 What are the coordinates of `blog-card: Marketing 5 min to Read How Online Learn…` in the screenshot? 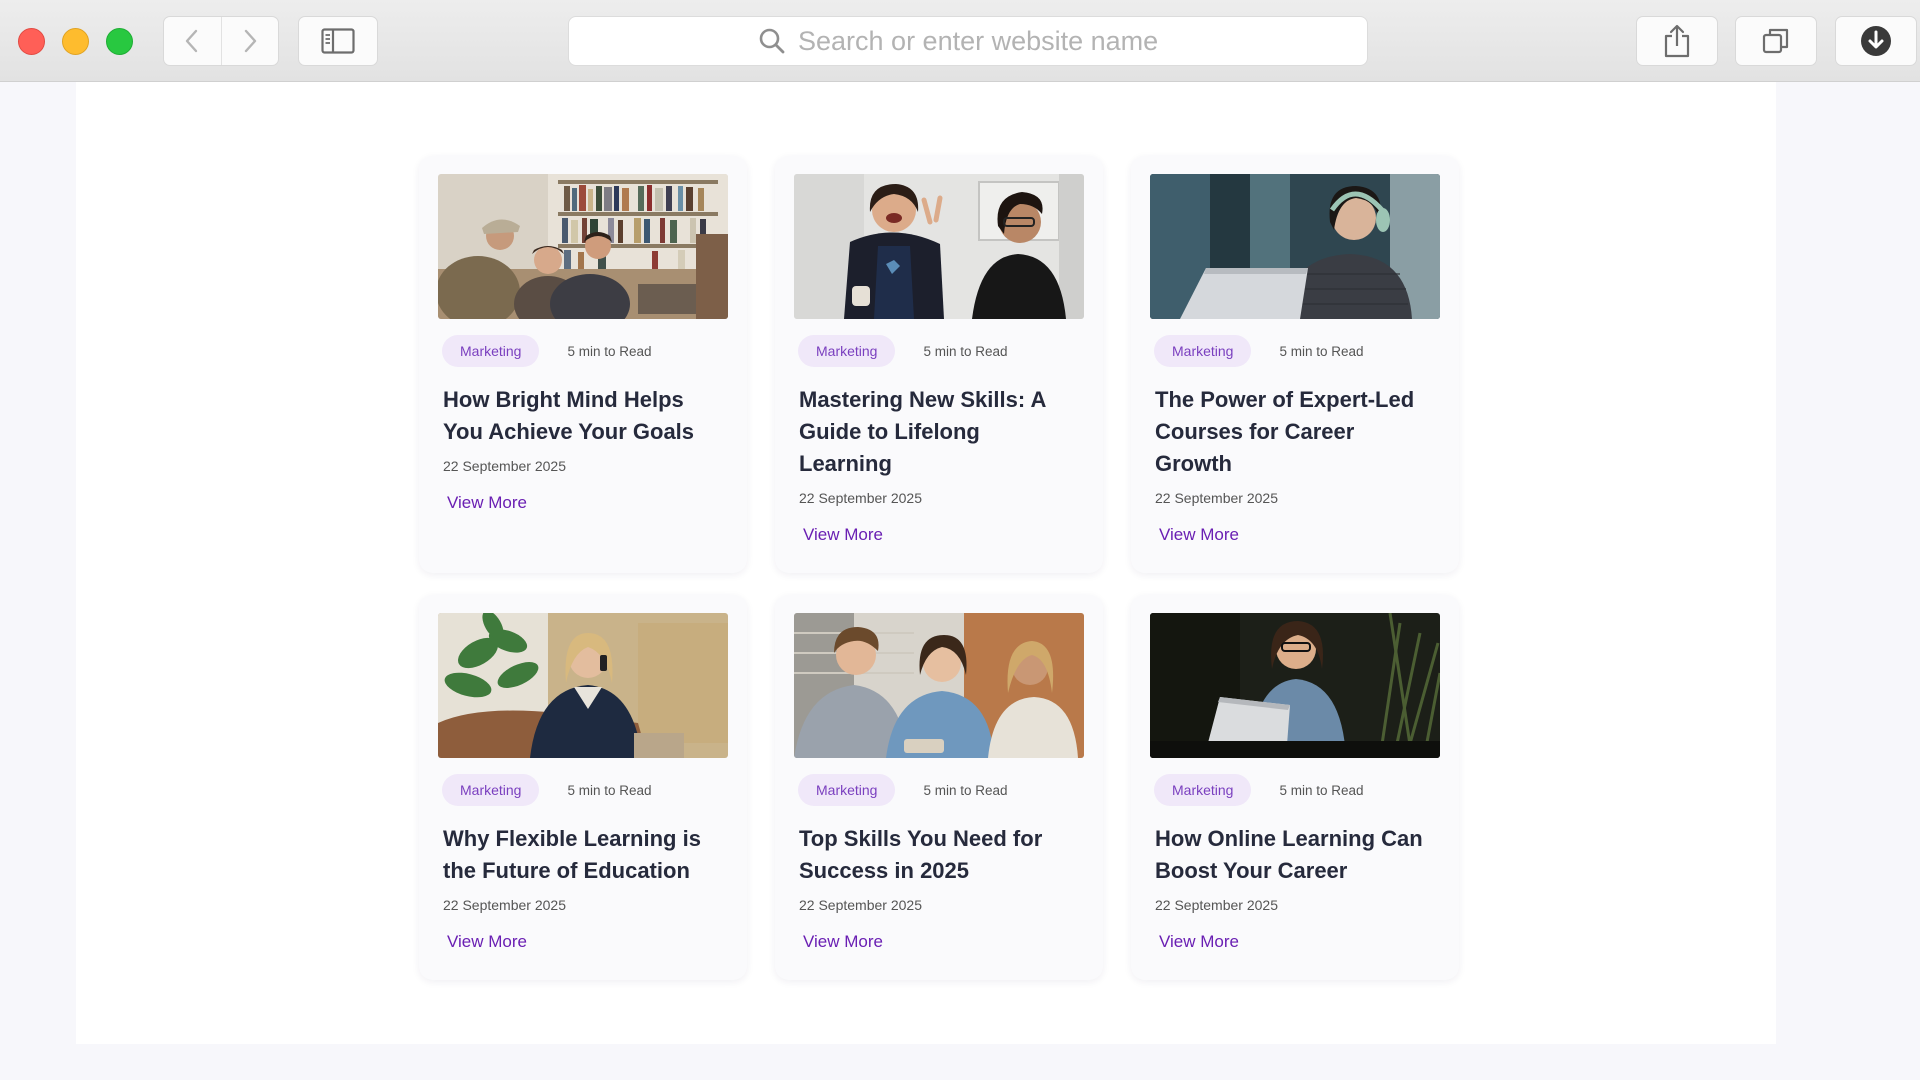 It's located at (1295, 787).